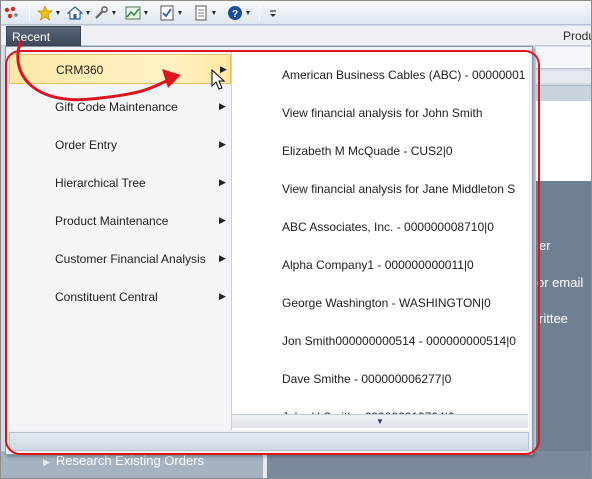  I want to click on help-icon: ?, so click(235, 13).